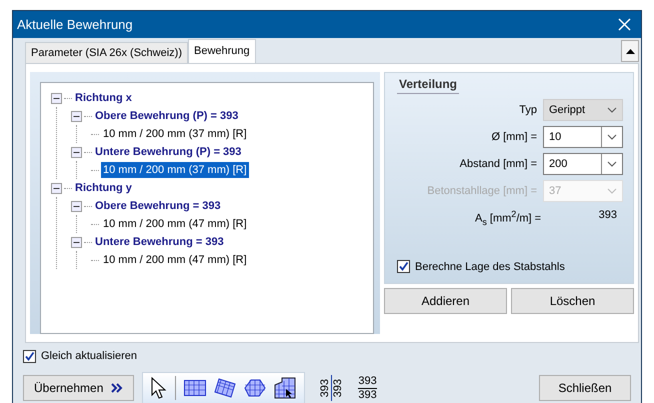  I want to click on tree-node: Richtung y, so click(103, 188).